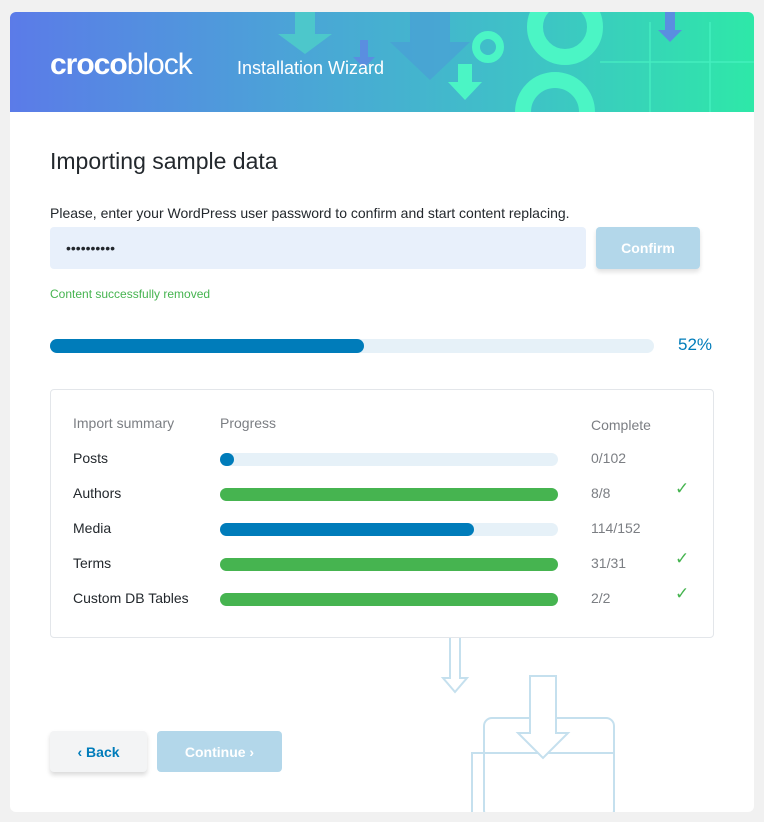 The image size is (764, 822). Describe the element at coordinates (601, 598) in the screenshot. I see `row-count: 2/2` at that location.